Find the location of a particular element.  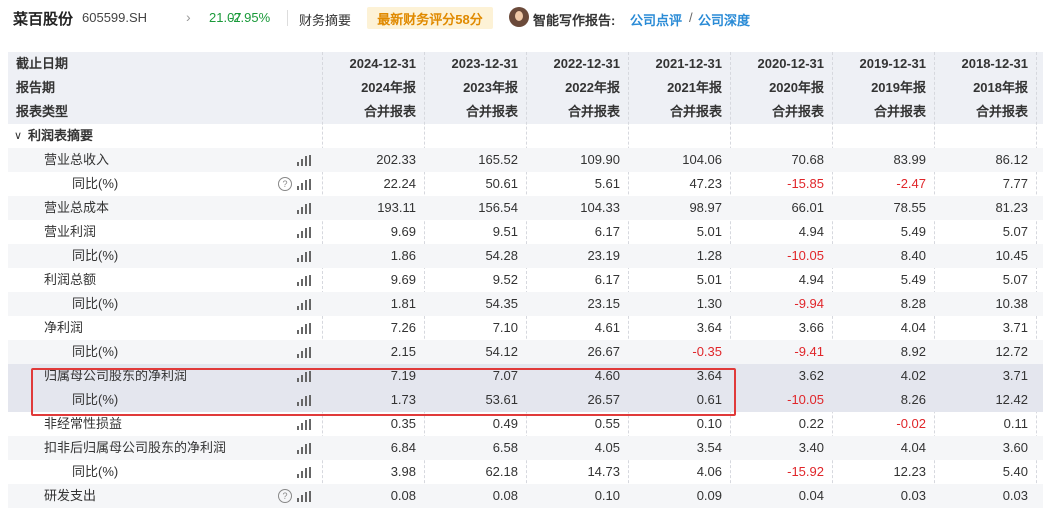

table-cell: 202.33 is located at coordinates (396, 159).